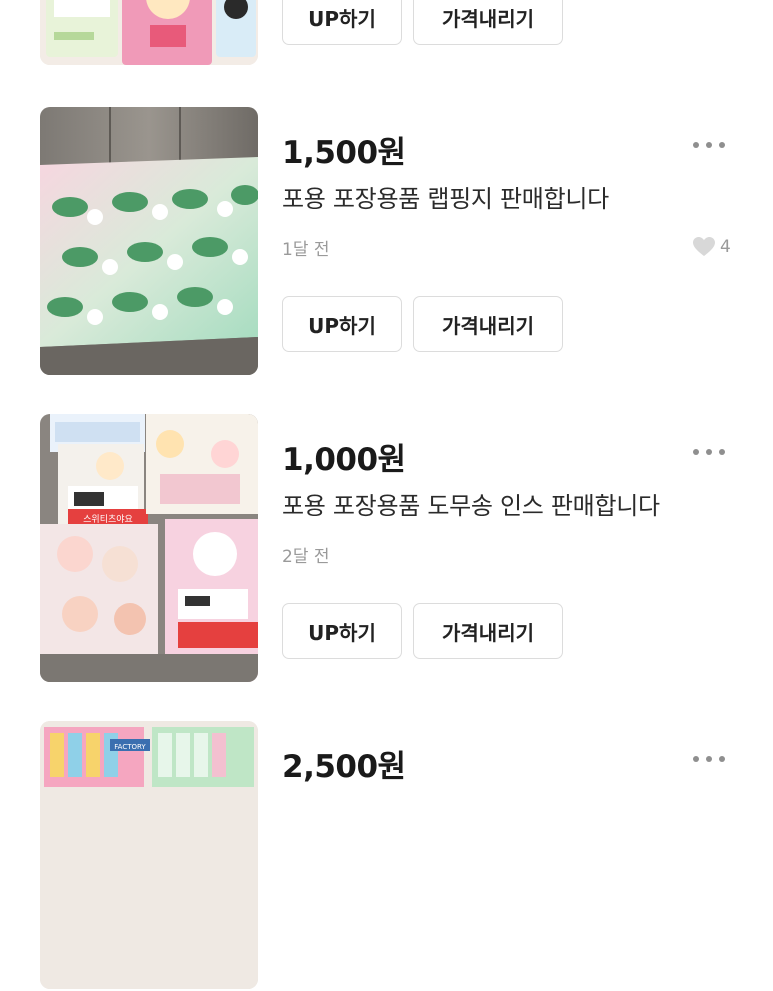 The width and height of the screenshot is (773, 991). I want to click on heart-icon, so click(704, 246).